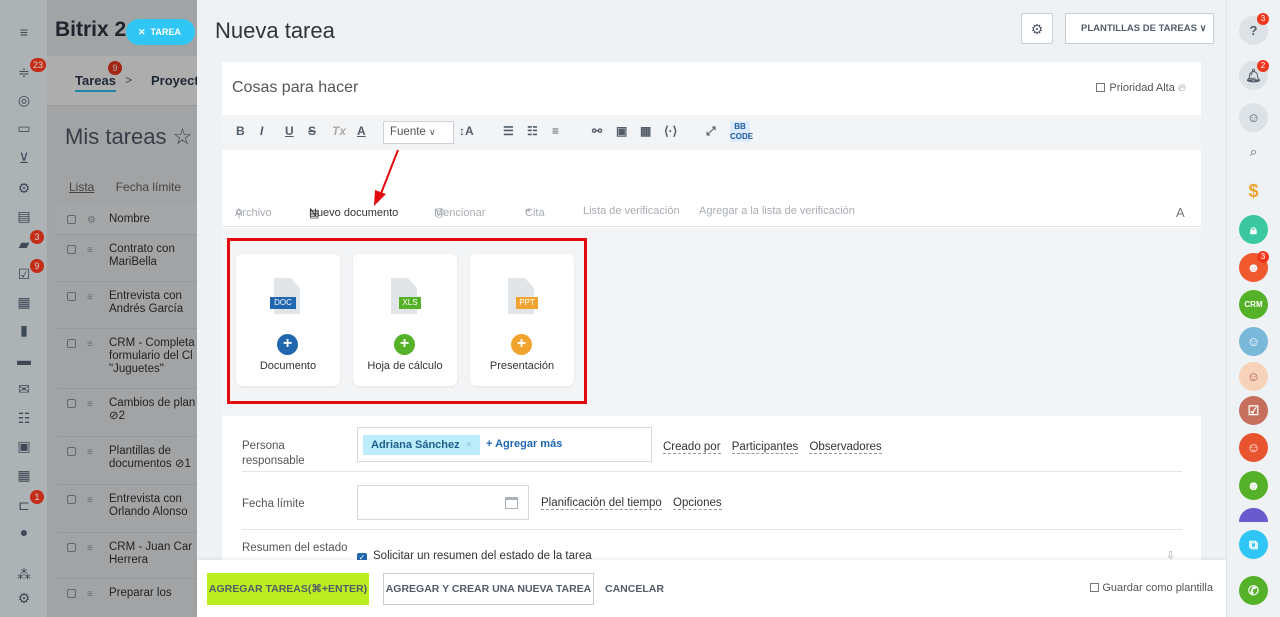 The width and height of the screenshot is (1280, 617). Describe the element at coordinates (1253, 447) in the screenshot. I see `user-icon: ☺` at that location.